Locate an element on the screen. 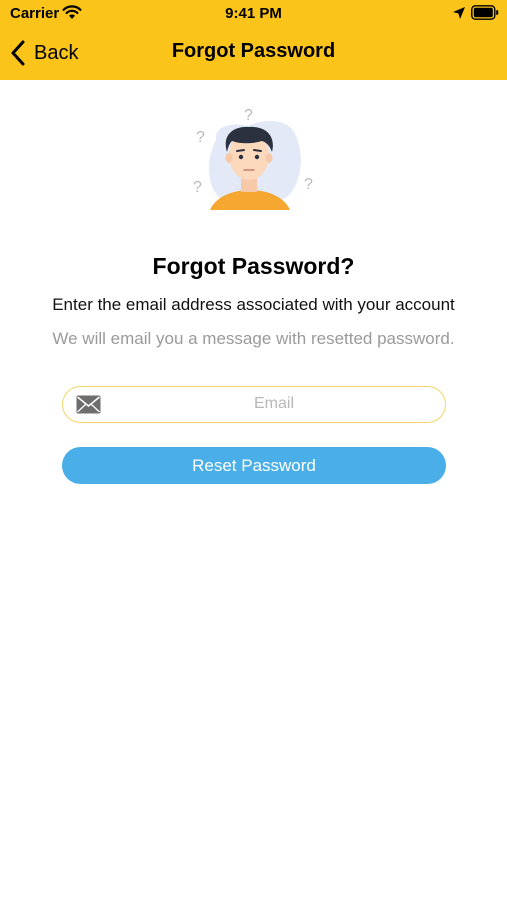 The height and width of the screenshot is (900, 507). email-field is located at coordinates (254, 404).